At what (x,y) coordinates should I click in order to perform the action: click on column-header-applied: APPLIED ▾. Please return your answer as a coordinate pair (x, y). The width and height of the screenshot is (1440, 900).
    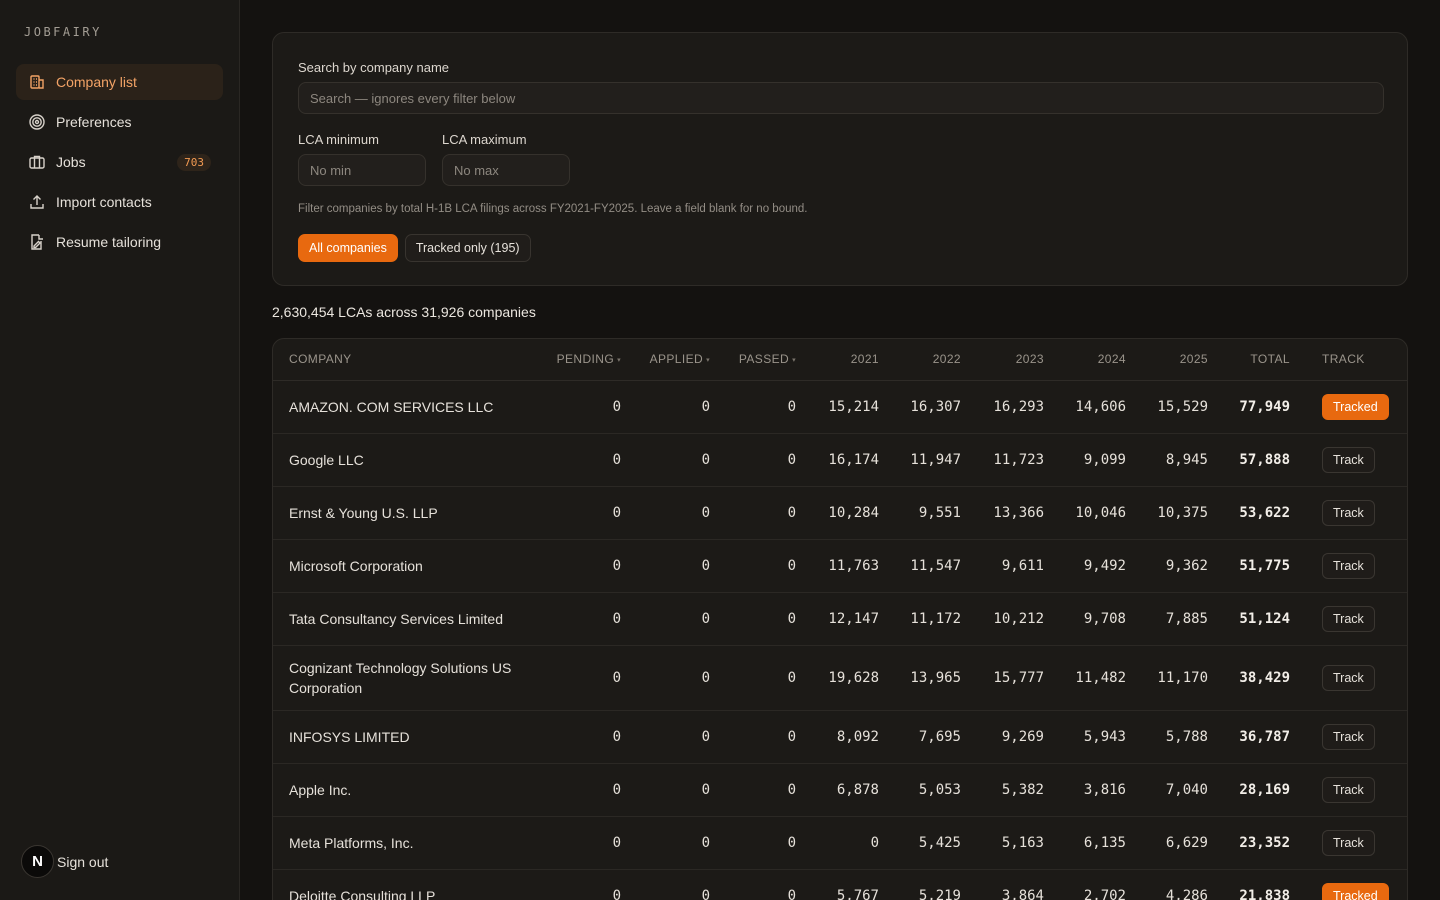
    Looking at the image, I should click on (665, 360).